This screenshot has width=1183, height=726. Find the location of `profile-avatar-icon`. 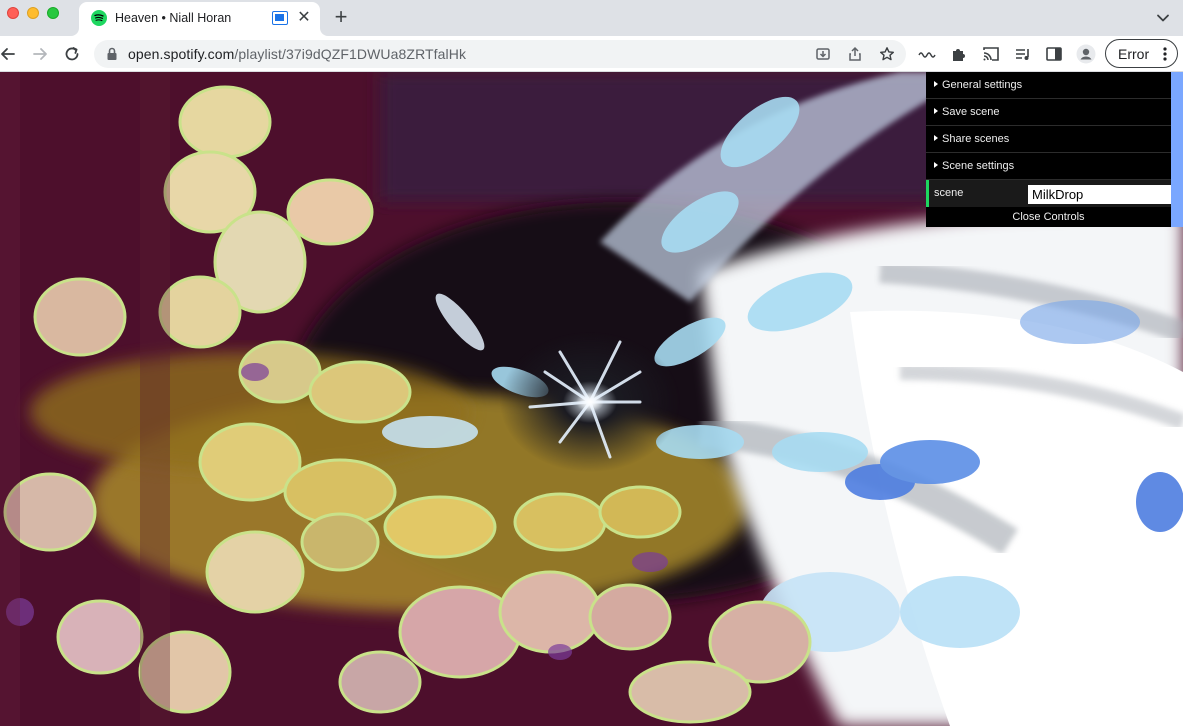

profile-avatar-icon is located at coordinates (1086, 54).